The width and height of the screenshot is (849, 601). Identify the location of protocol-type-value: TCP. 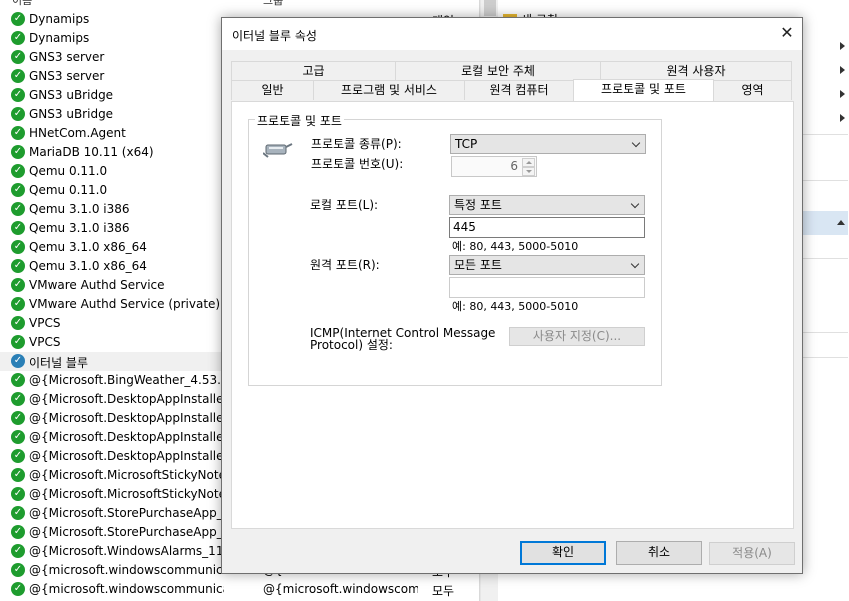
(466, 144).